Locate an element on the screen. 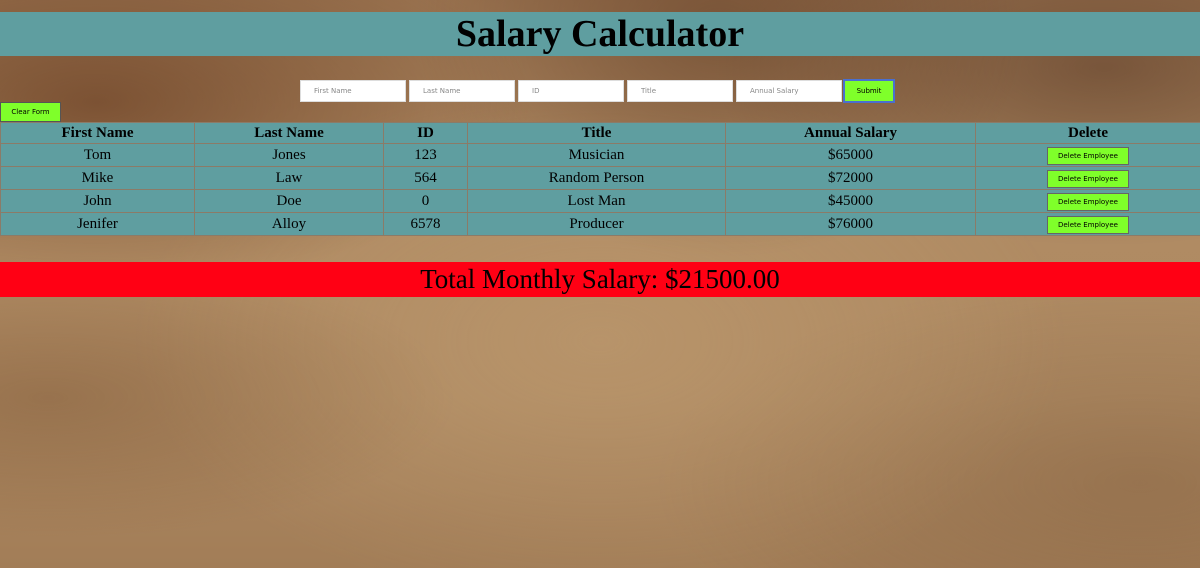 This screenshot has height=568, width=1200. cell-first-name: Jenifer is located at coordinates (97, 224).